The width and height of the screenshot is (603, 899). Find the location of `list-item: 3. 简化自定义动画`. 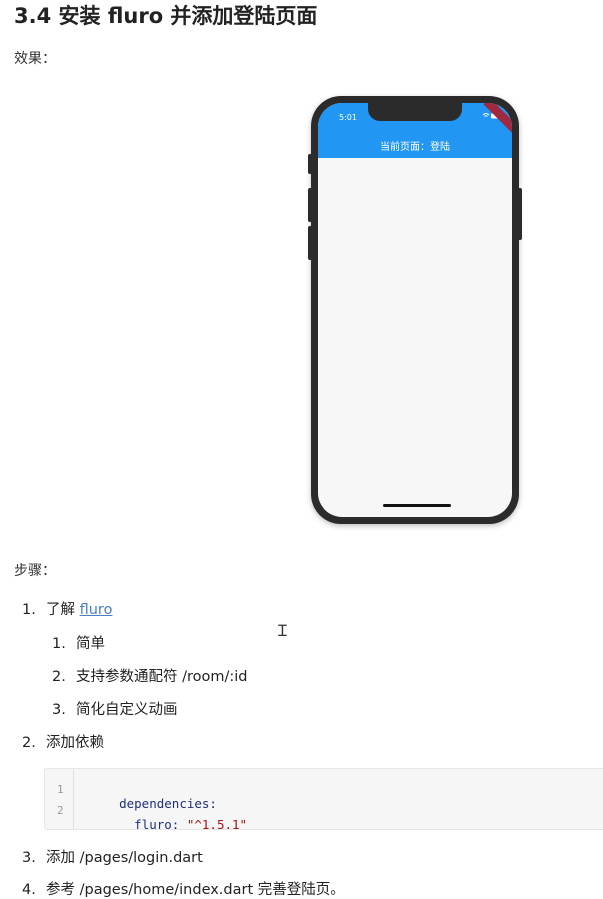

list-item: 3. 简化自定义动画 is located at coordinates (115, 710).